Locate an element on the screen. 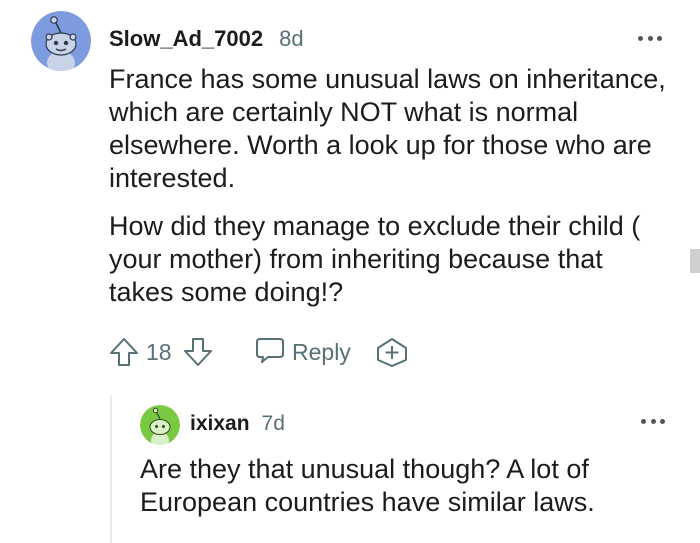 Image resolution: width=700 pixels, height=543 pixels. comment-username: Slow_Ad_7002 is located at coordinates (186, 39).